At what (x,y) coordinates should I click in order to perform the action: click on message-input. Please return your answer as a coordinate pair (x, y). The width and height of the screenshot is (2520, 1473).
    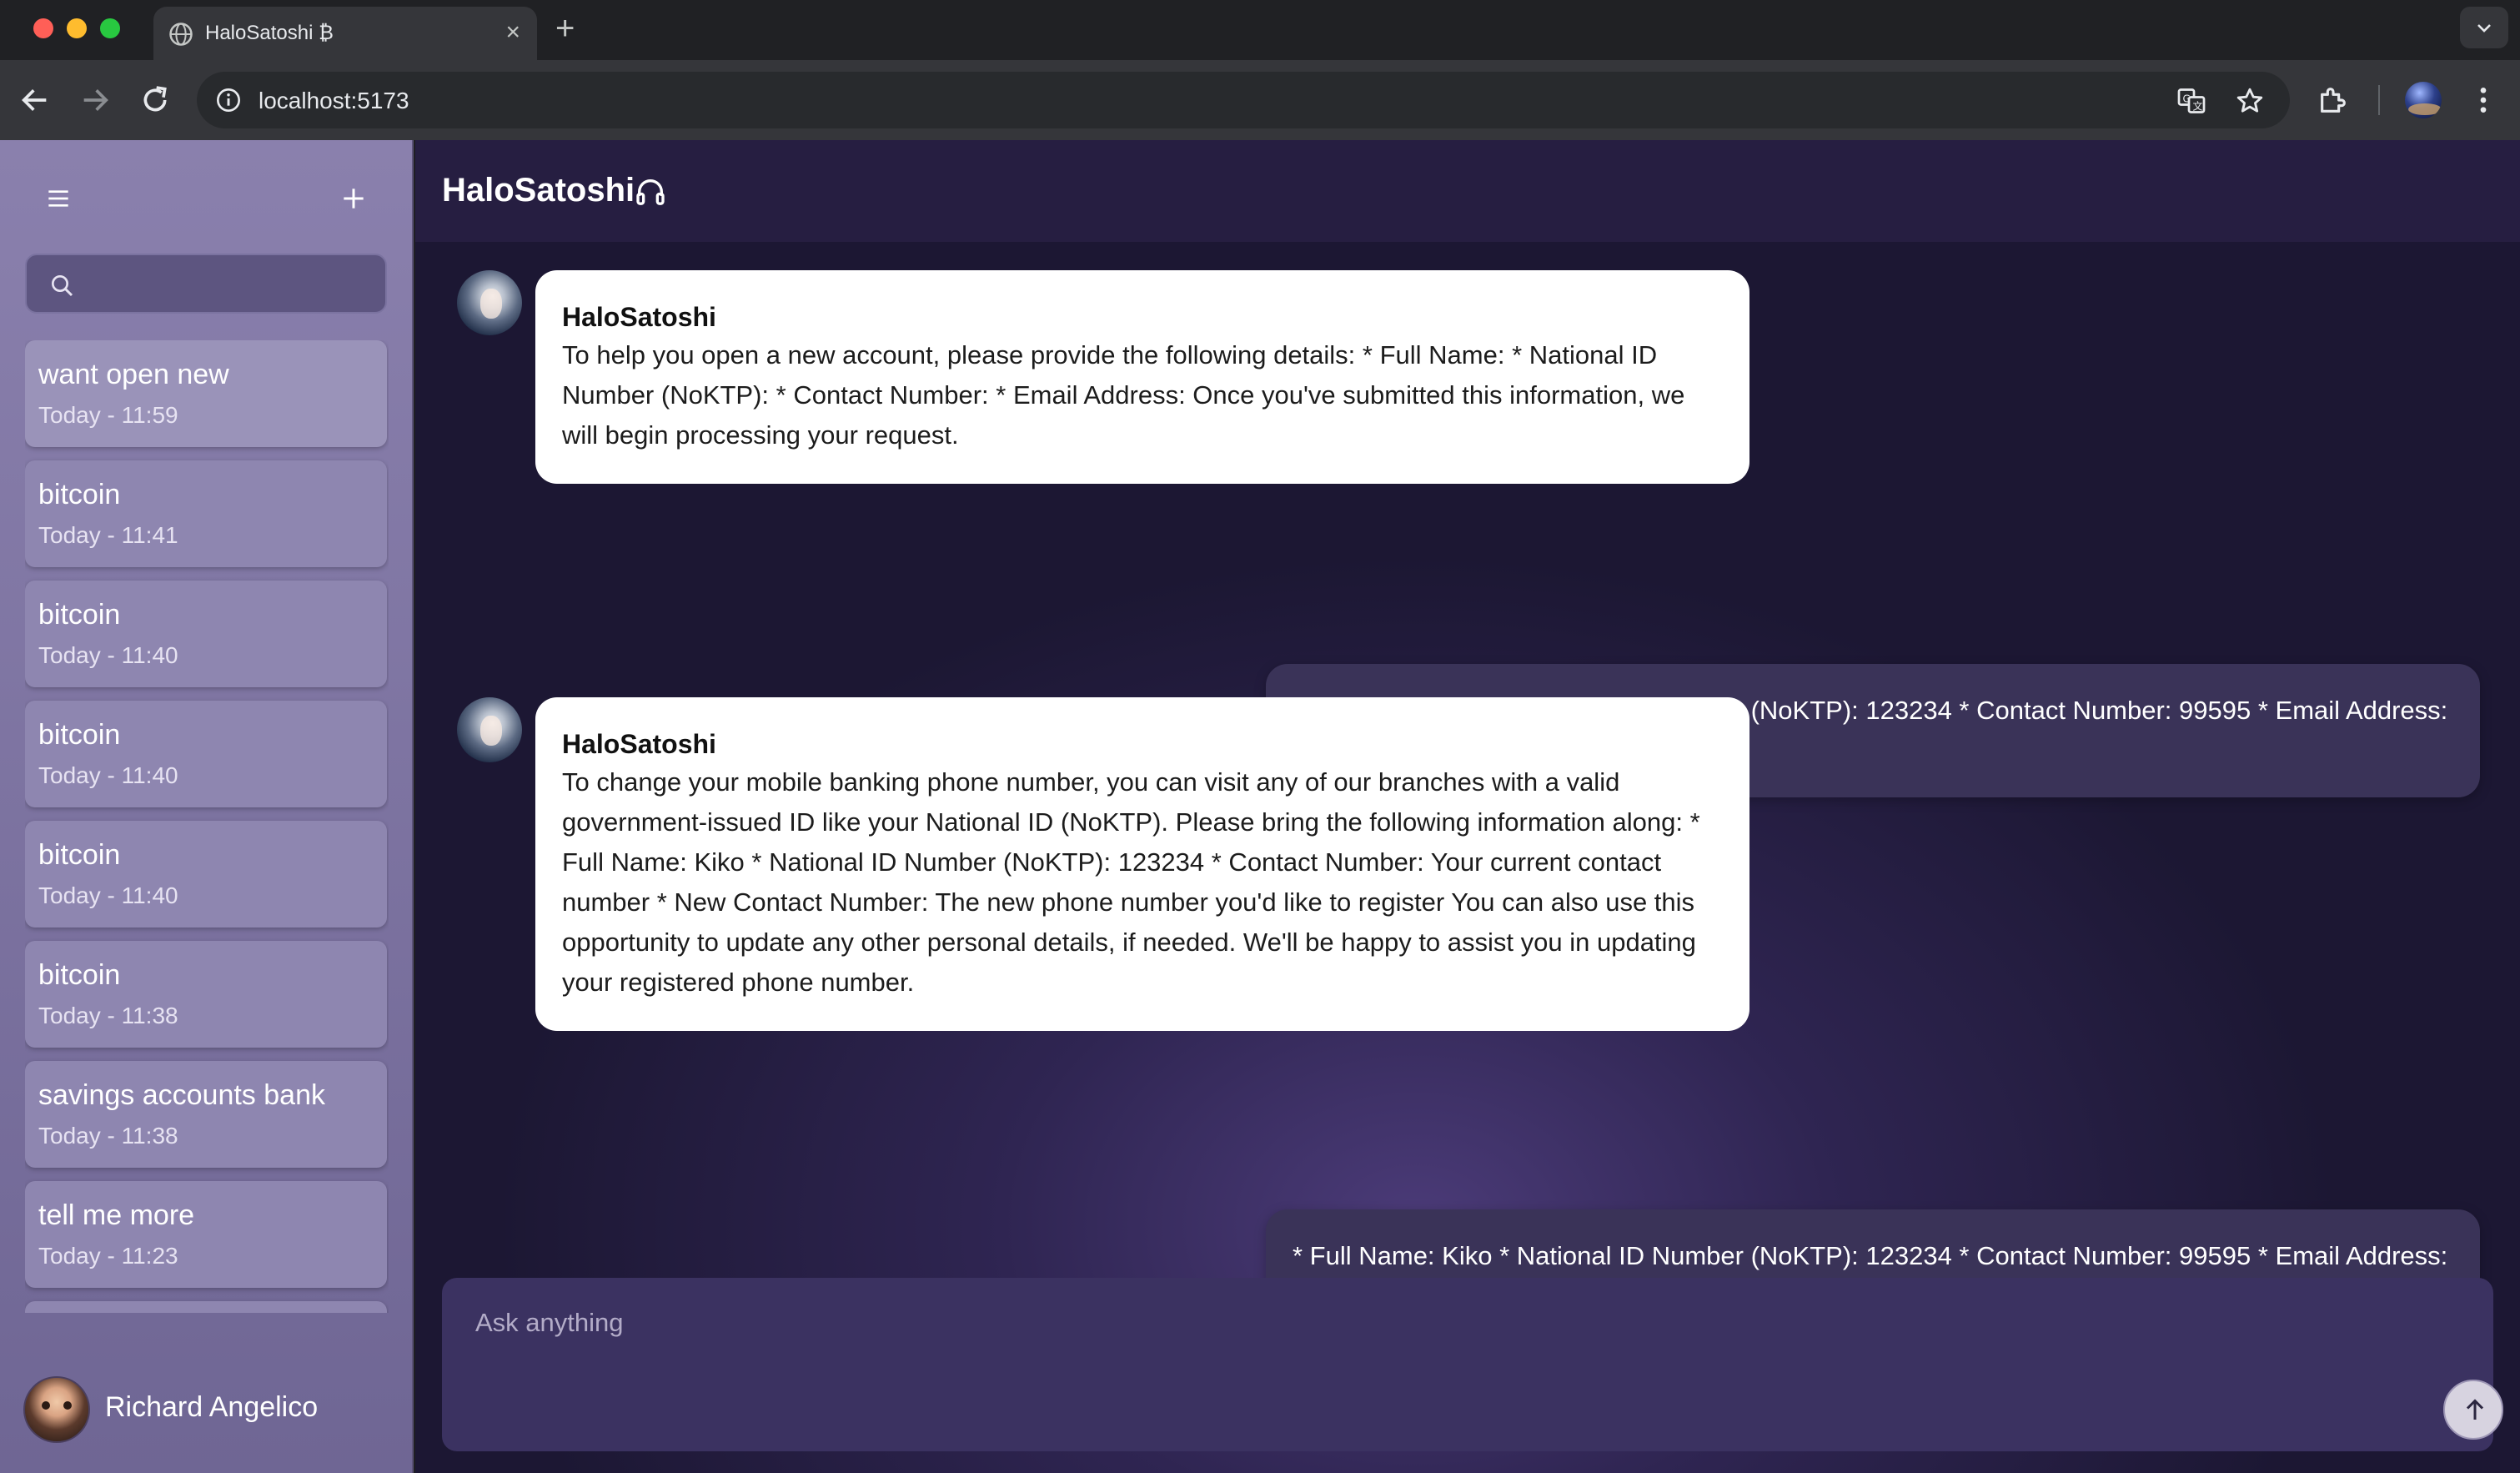
    Looking at the image, I should click on (1434, 1362).